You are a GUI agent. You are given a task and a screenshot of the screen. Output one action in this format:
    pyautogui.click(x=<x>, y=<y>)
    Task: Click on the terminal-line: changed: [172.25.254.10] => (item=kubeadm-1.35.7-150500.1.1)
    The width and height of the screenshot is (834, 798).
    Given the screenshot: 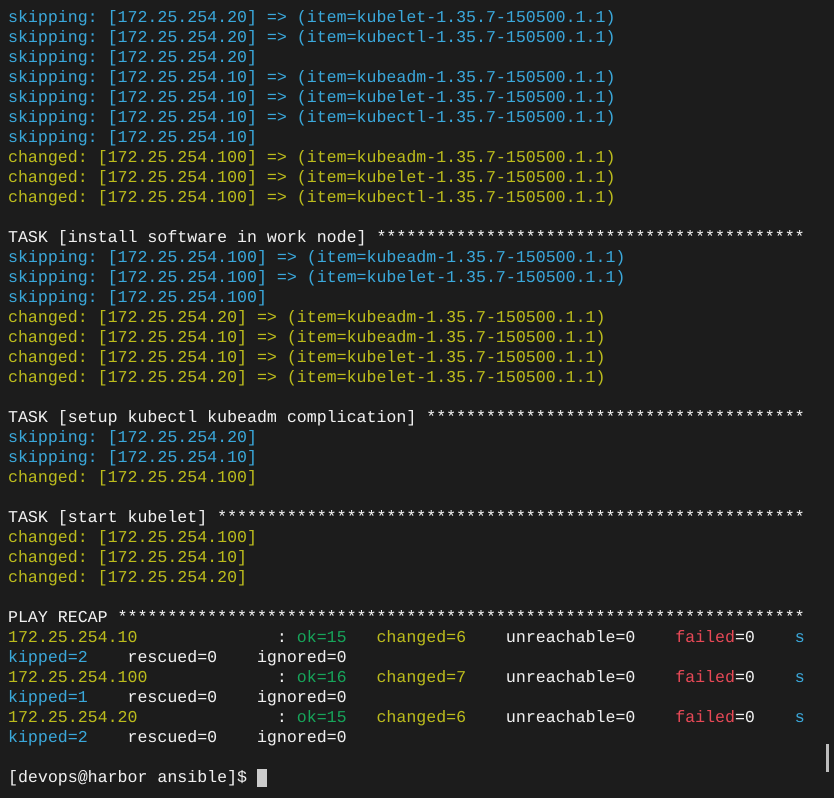 What is the action you would take?
    pyautogui.click(x=307, y=337)
    